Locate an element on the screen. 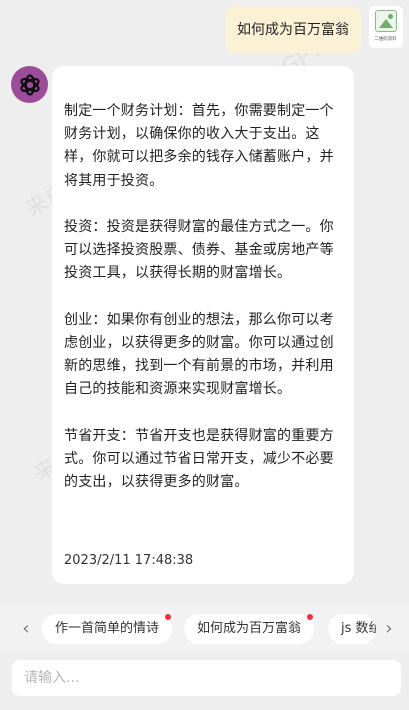 Image resolution: width=409 pixels, height=710 pixels. suggestion-bar: ‹ 作一首简单的情诗 如何成为百万富翁 js 数组 › is located at coordinates (204, 628).